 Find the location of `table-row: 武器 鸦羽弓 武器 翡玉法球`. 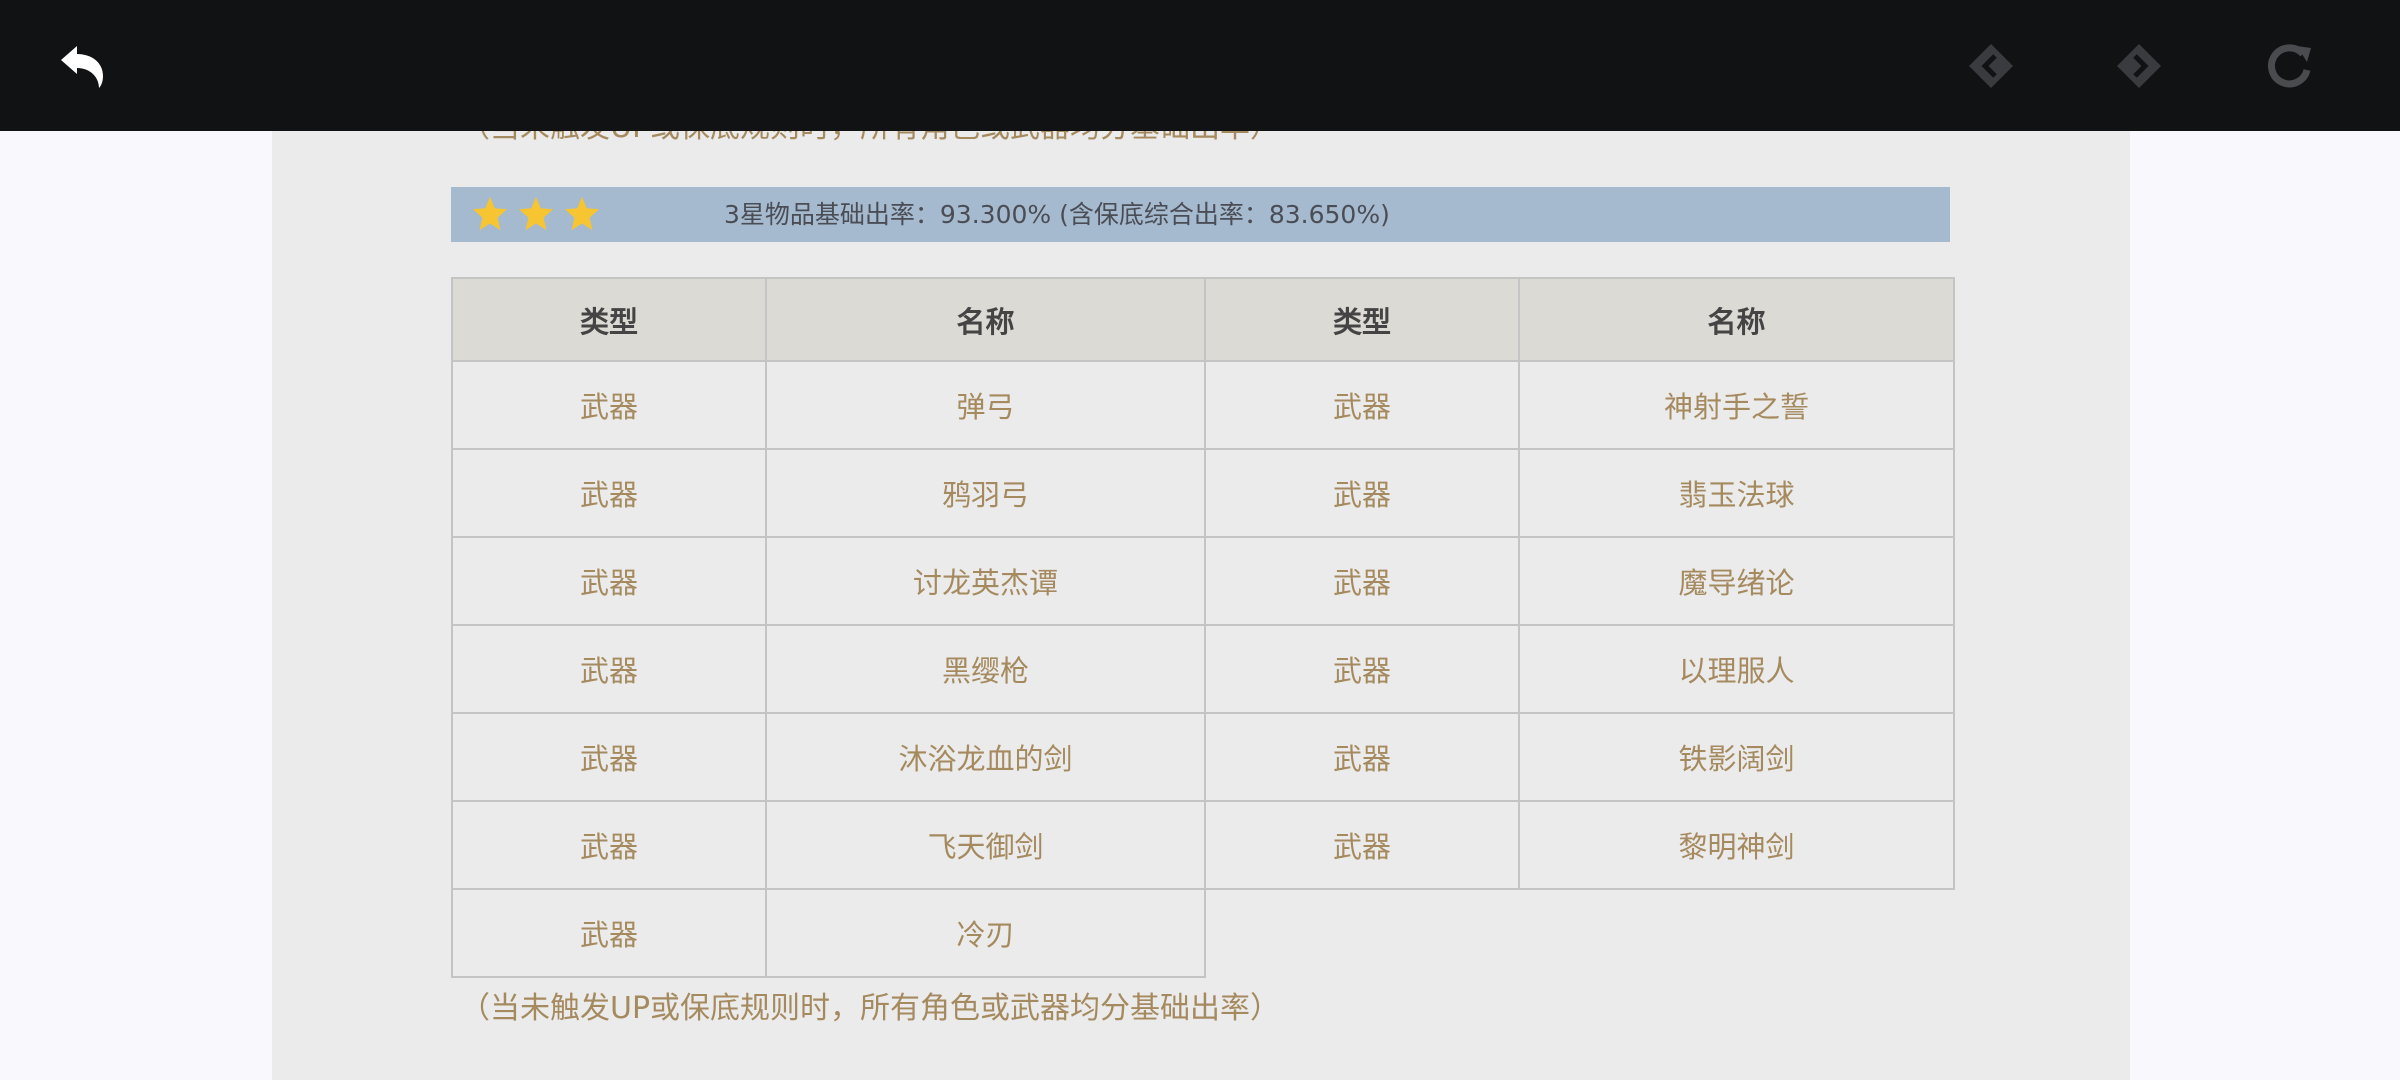

table-row: 武器 鸦羽弓 武器 翡玉法球 is located at coordinates (1203, 493).